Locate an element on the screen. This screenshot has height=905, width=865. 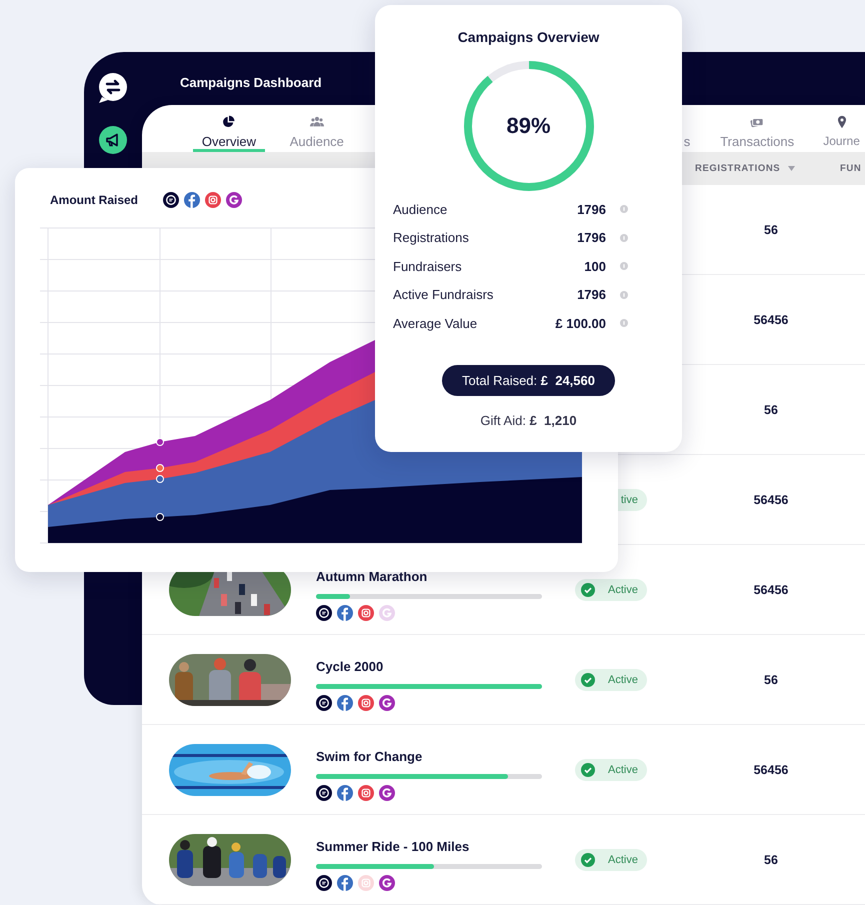
stat-label: Average Value is located at coordinates (435, 323).